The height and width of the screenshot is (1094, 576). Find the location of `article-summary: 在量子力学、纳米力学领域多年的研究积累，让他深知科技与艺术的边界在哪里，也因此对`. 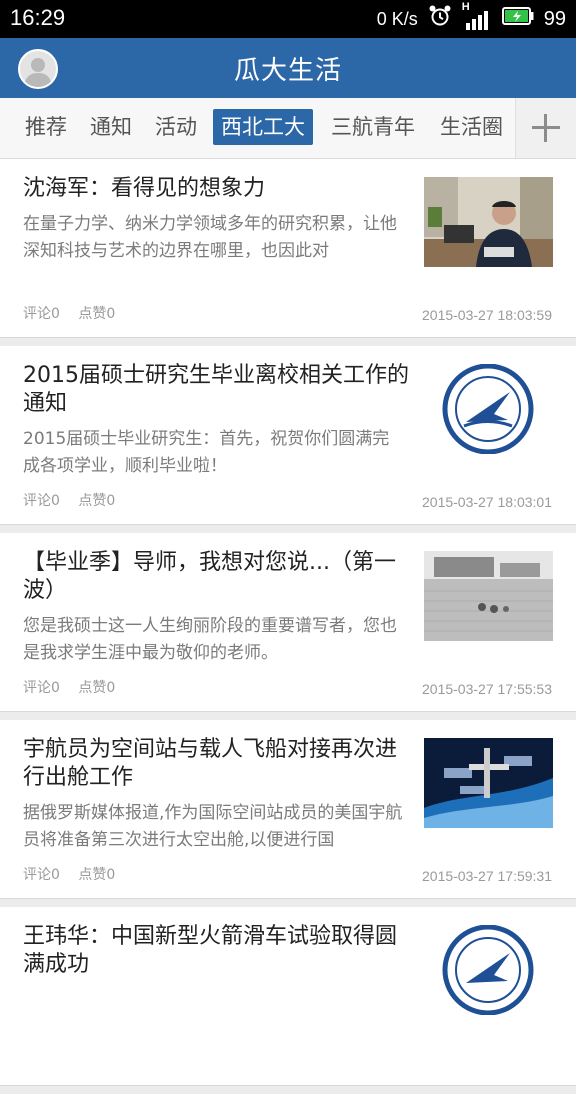

article-summary: 在量子力学、纳米力学领域多年的研究积累，让他深知科技与艺术的边界在哪里，也因此对 is located at coordinates (210, 237).